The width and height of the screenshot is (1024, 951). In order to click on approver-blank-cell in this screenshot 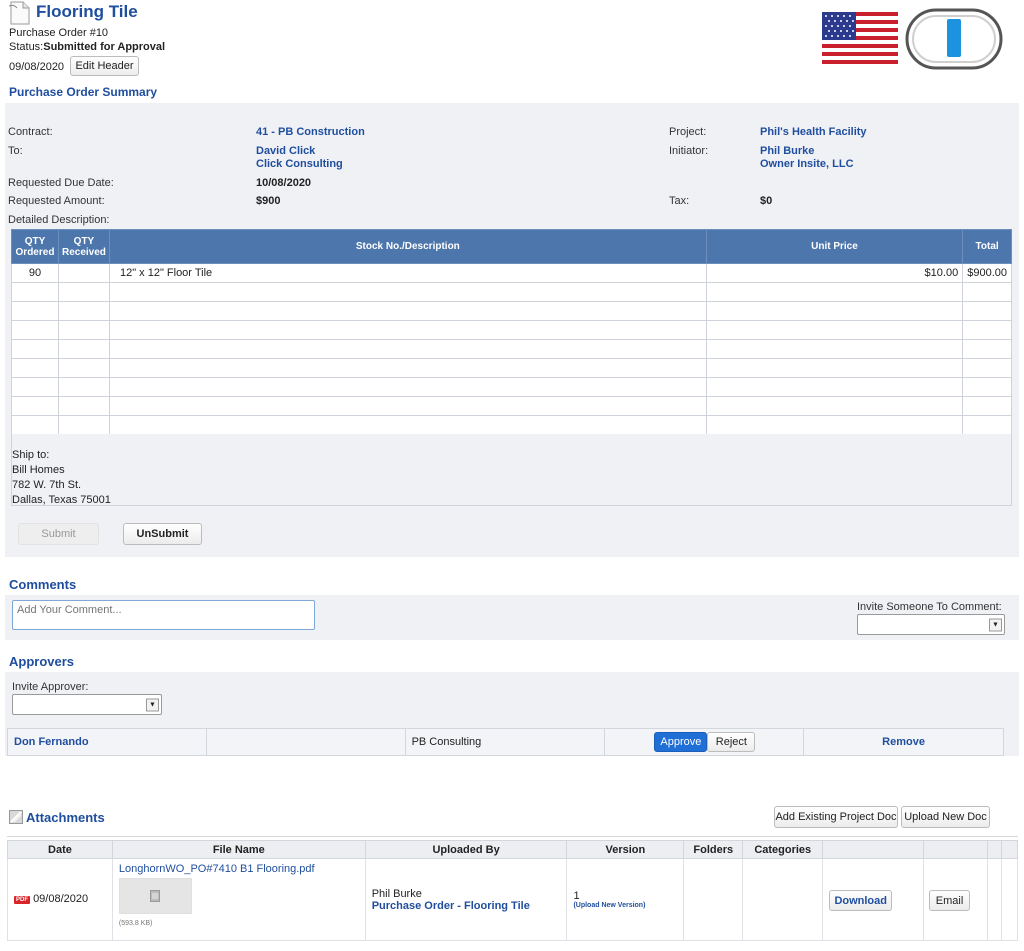, I will do `click(305, 742)`.